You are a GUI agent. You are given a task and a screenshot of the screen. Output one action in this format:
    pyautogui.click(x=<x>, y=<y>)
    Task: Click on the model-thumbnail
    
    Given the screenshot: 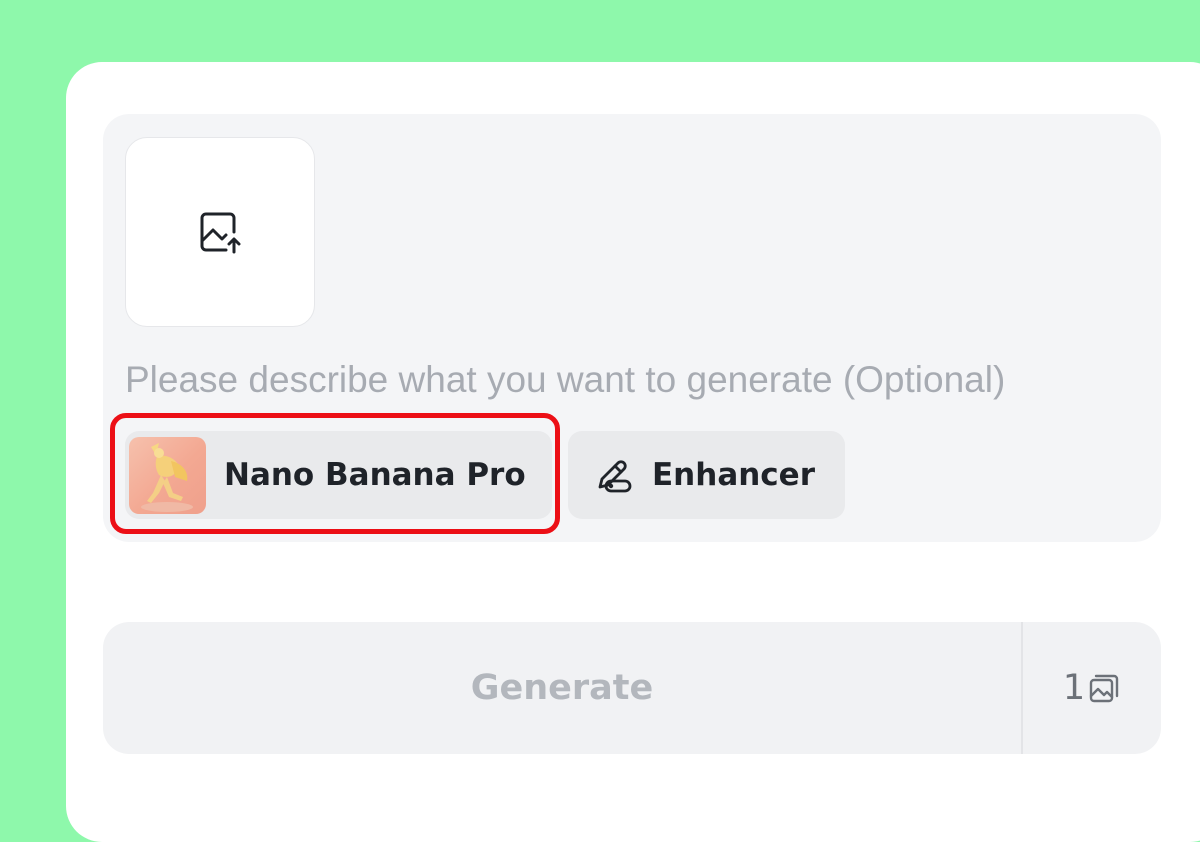 What is the action you would take?
    pyautogui.click(x=167, y=475)
    